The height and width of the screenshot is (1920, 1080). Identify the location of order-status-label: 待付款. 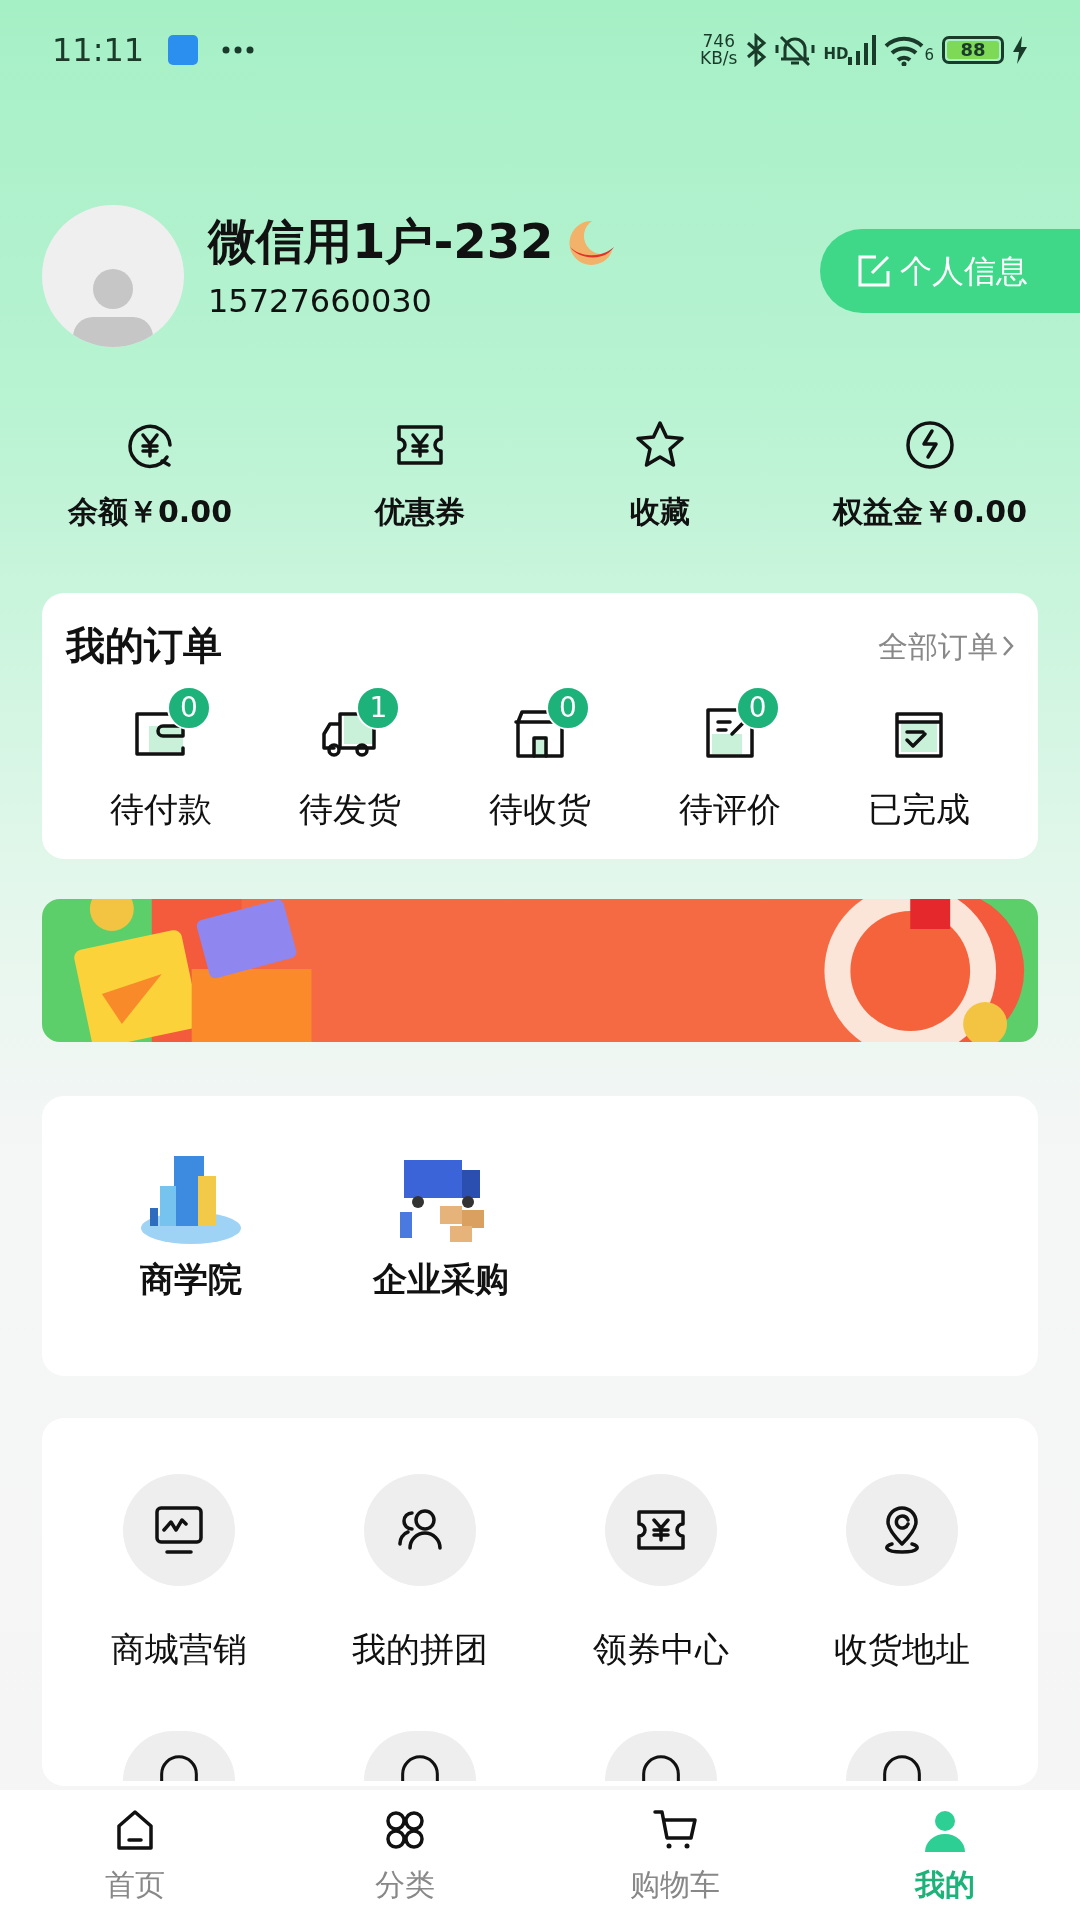
(160, 809).